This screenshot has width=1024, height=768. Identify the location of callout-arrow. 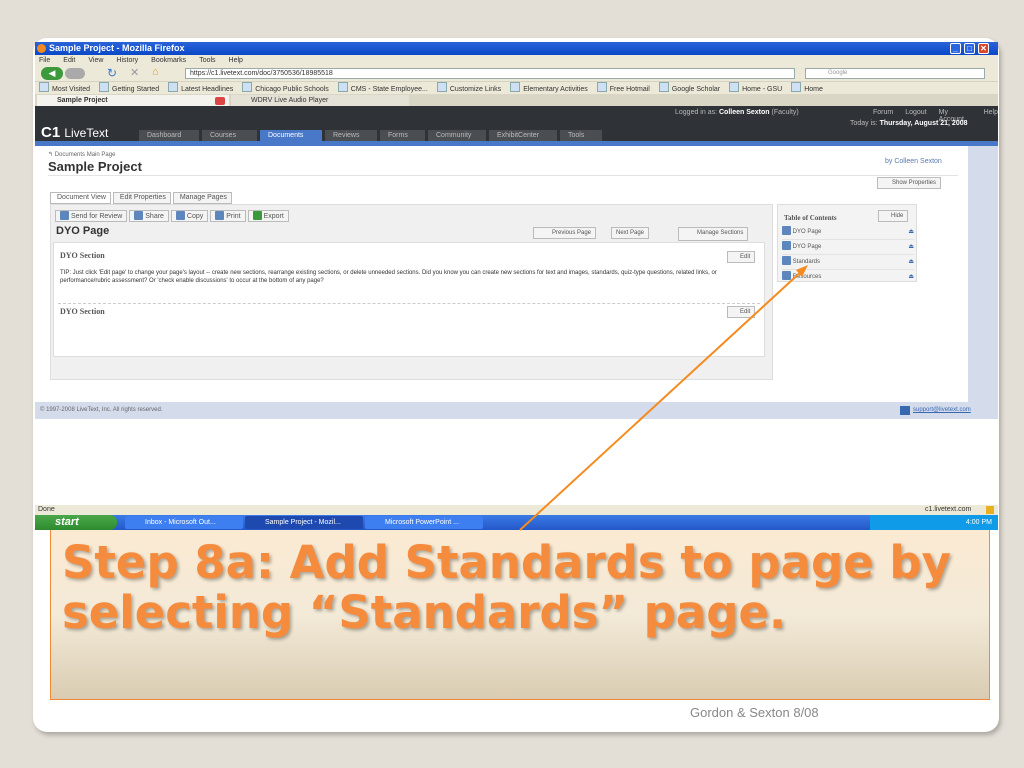
(663, 398).